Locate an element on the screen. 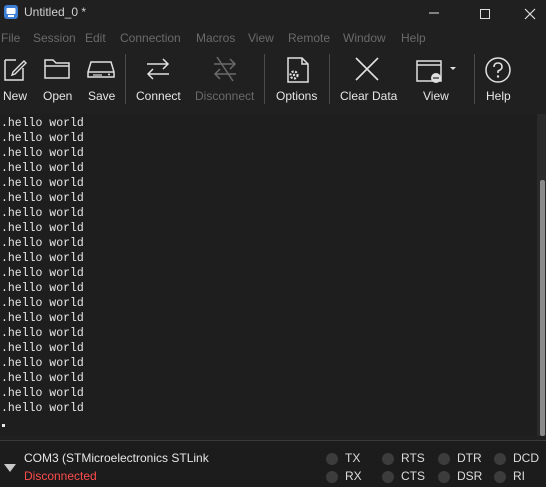  ri-label: RI is located at coordinates (519, 476).